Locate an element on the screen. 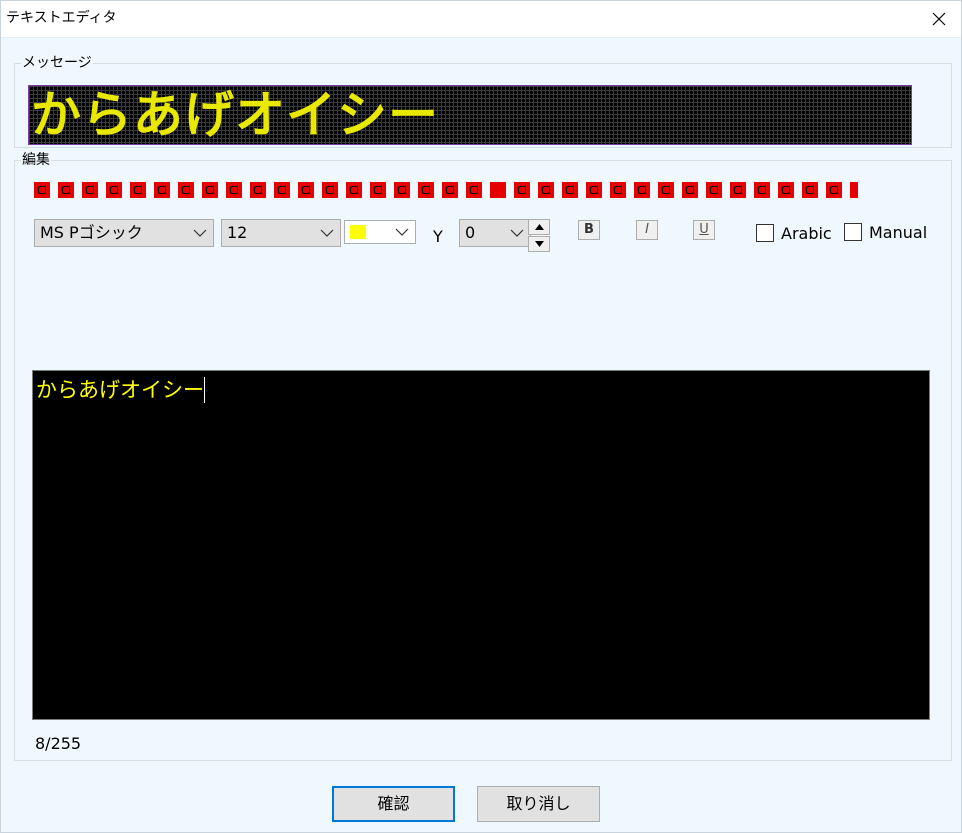 Image resolution: width=962 pixels, height=833 pixels. color-swatch is located at coordinates (358, 232).